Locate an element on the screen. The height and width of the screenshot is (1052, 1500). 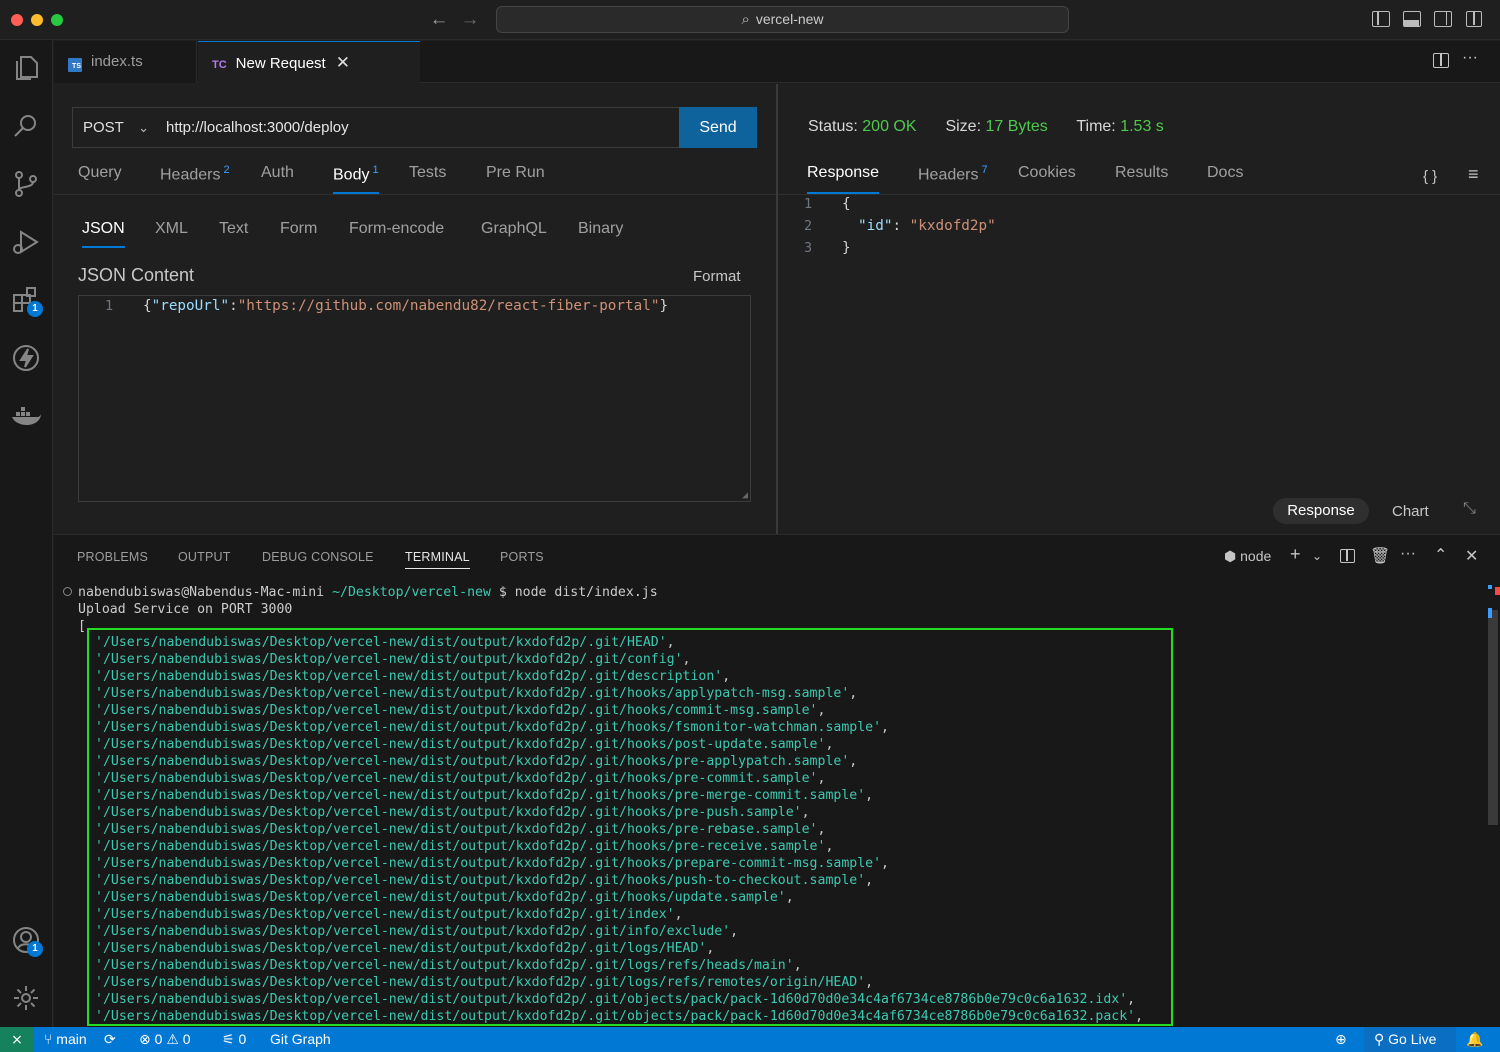
command-center-search: ⌕ vercel-new is located at coordinates (782, 19).